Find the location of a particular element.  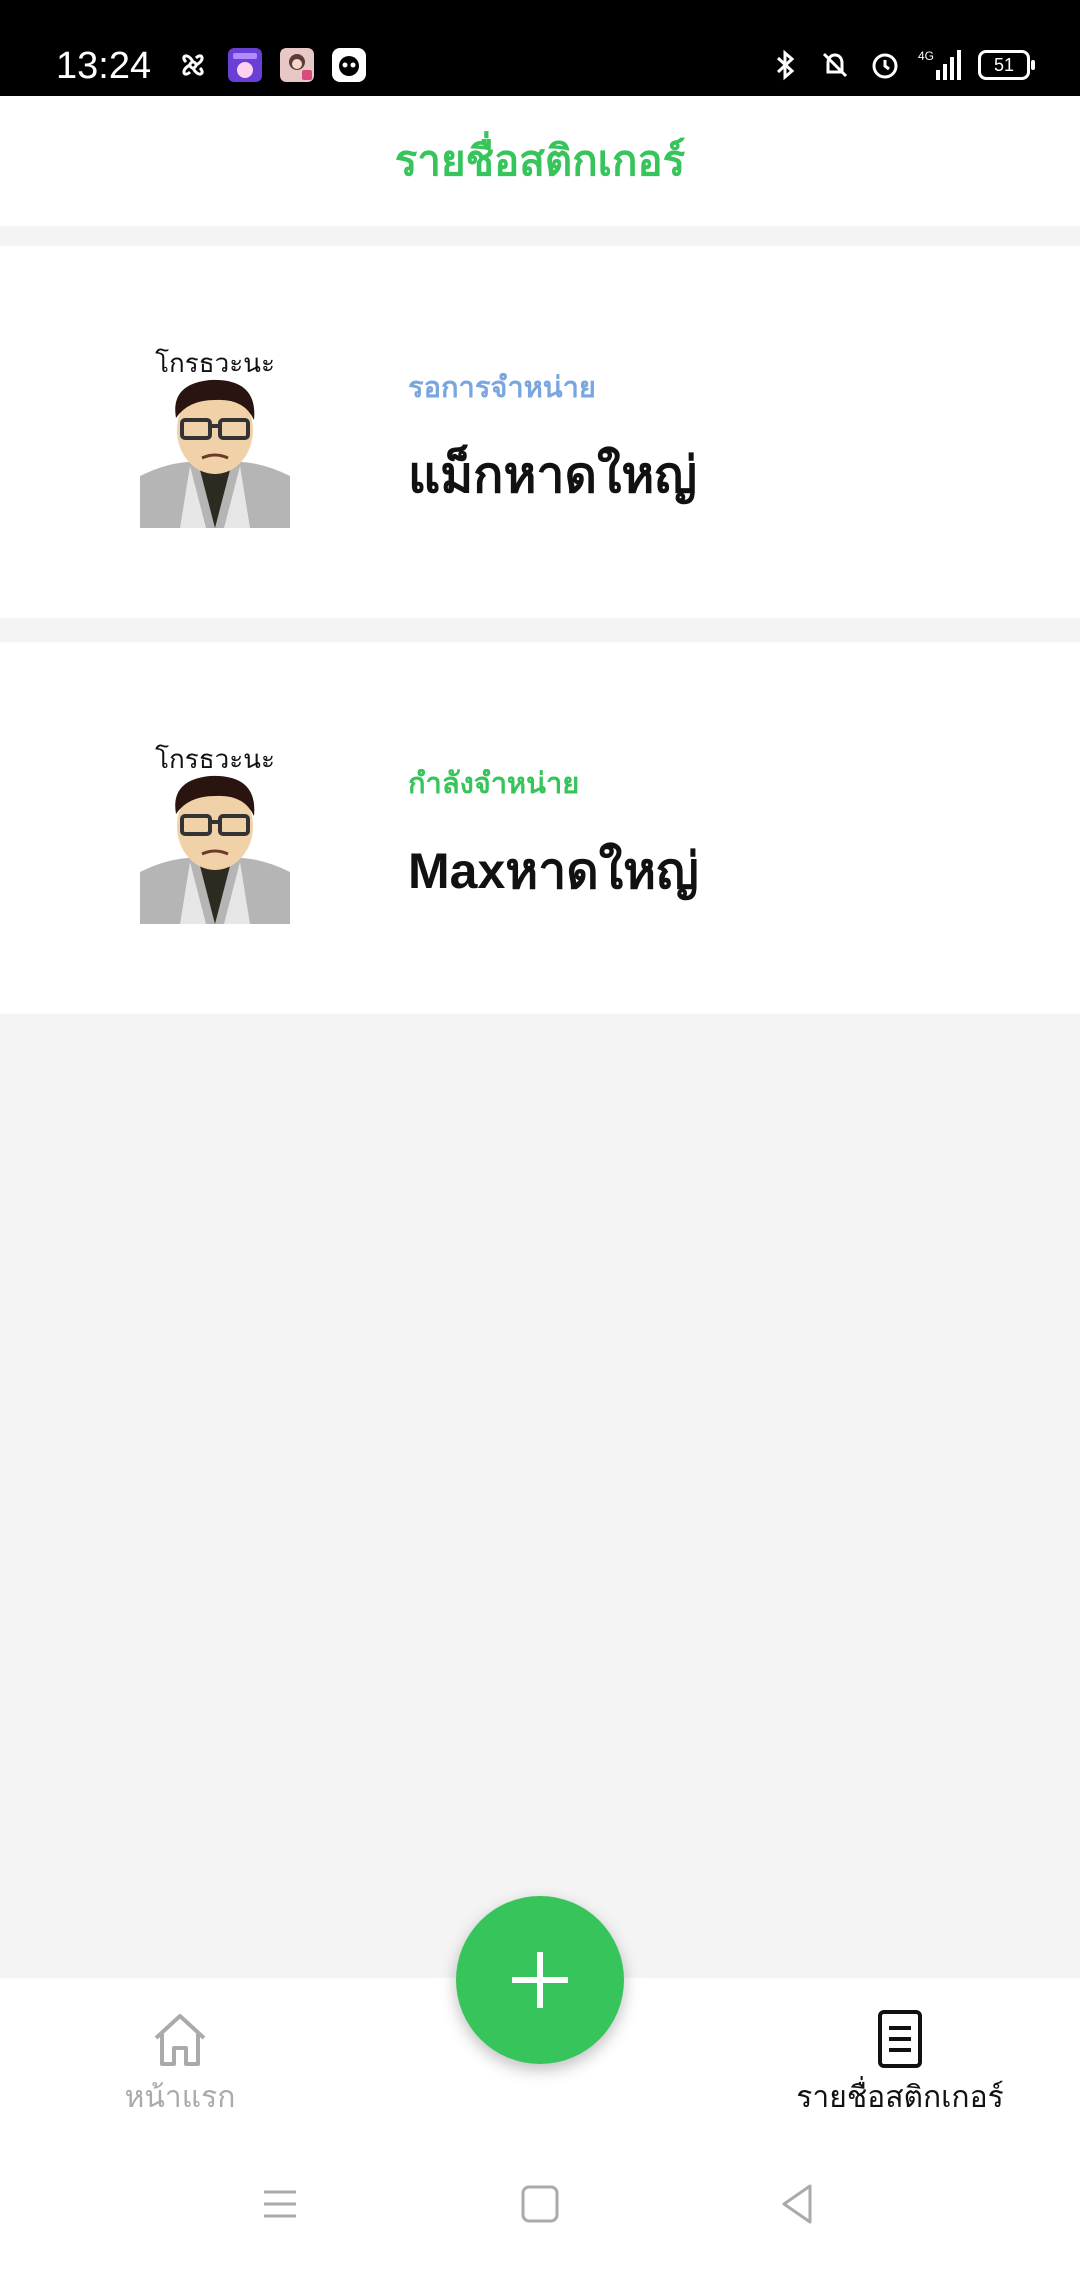

alarm-icon is located at coordinates (885, 66).